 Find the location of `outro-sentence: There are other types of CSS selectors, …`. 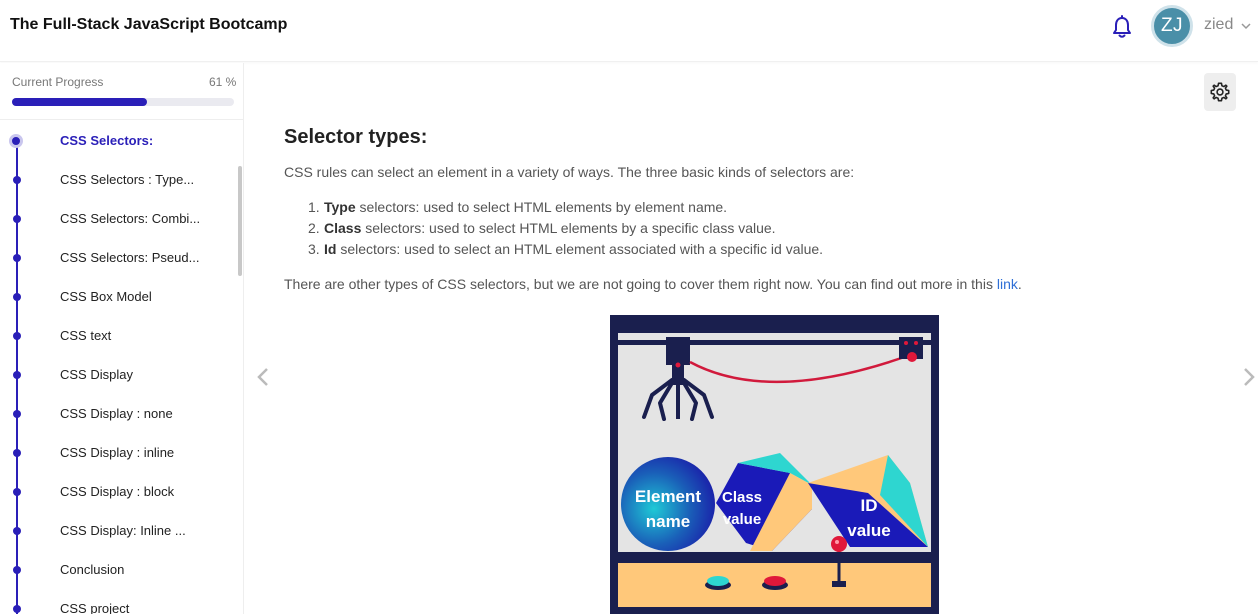

outro-sentence: There are other types of CSS selectors, … is located at coordinates (640, 284).